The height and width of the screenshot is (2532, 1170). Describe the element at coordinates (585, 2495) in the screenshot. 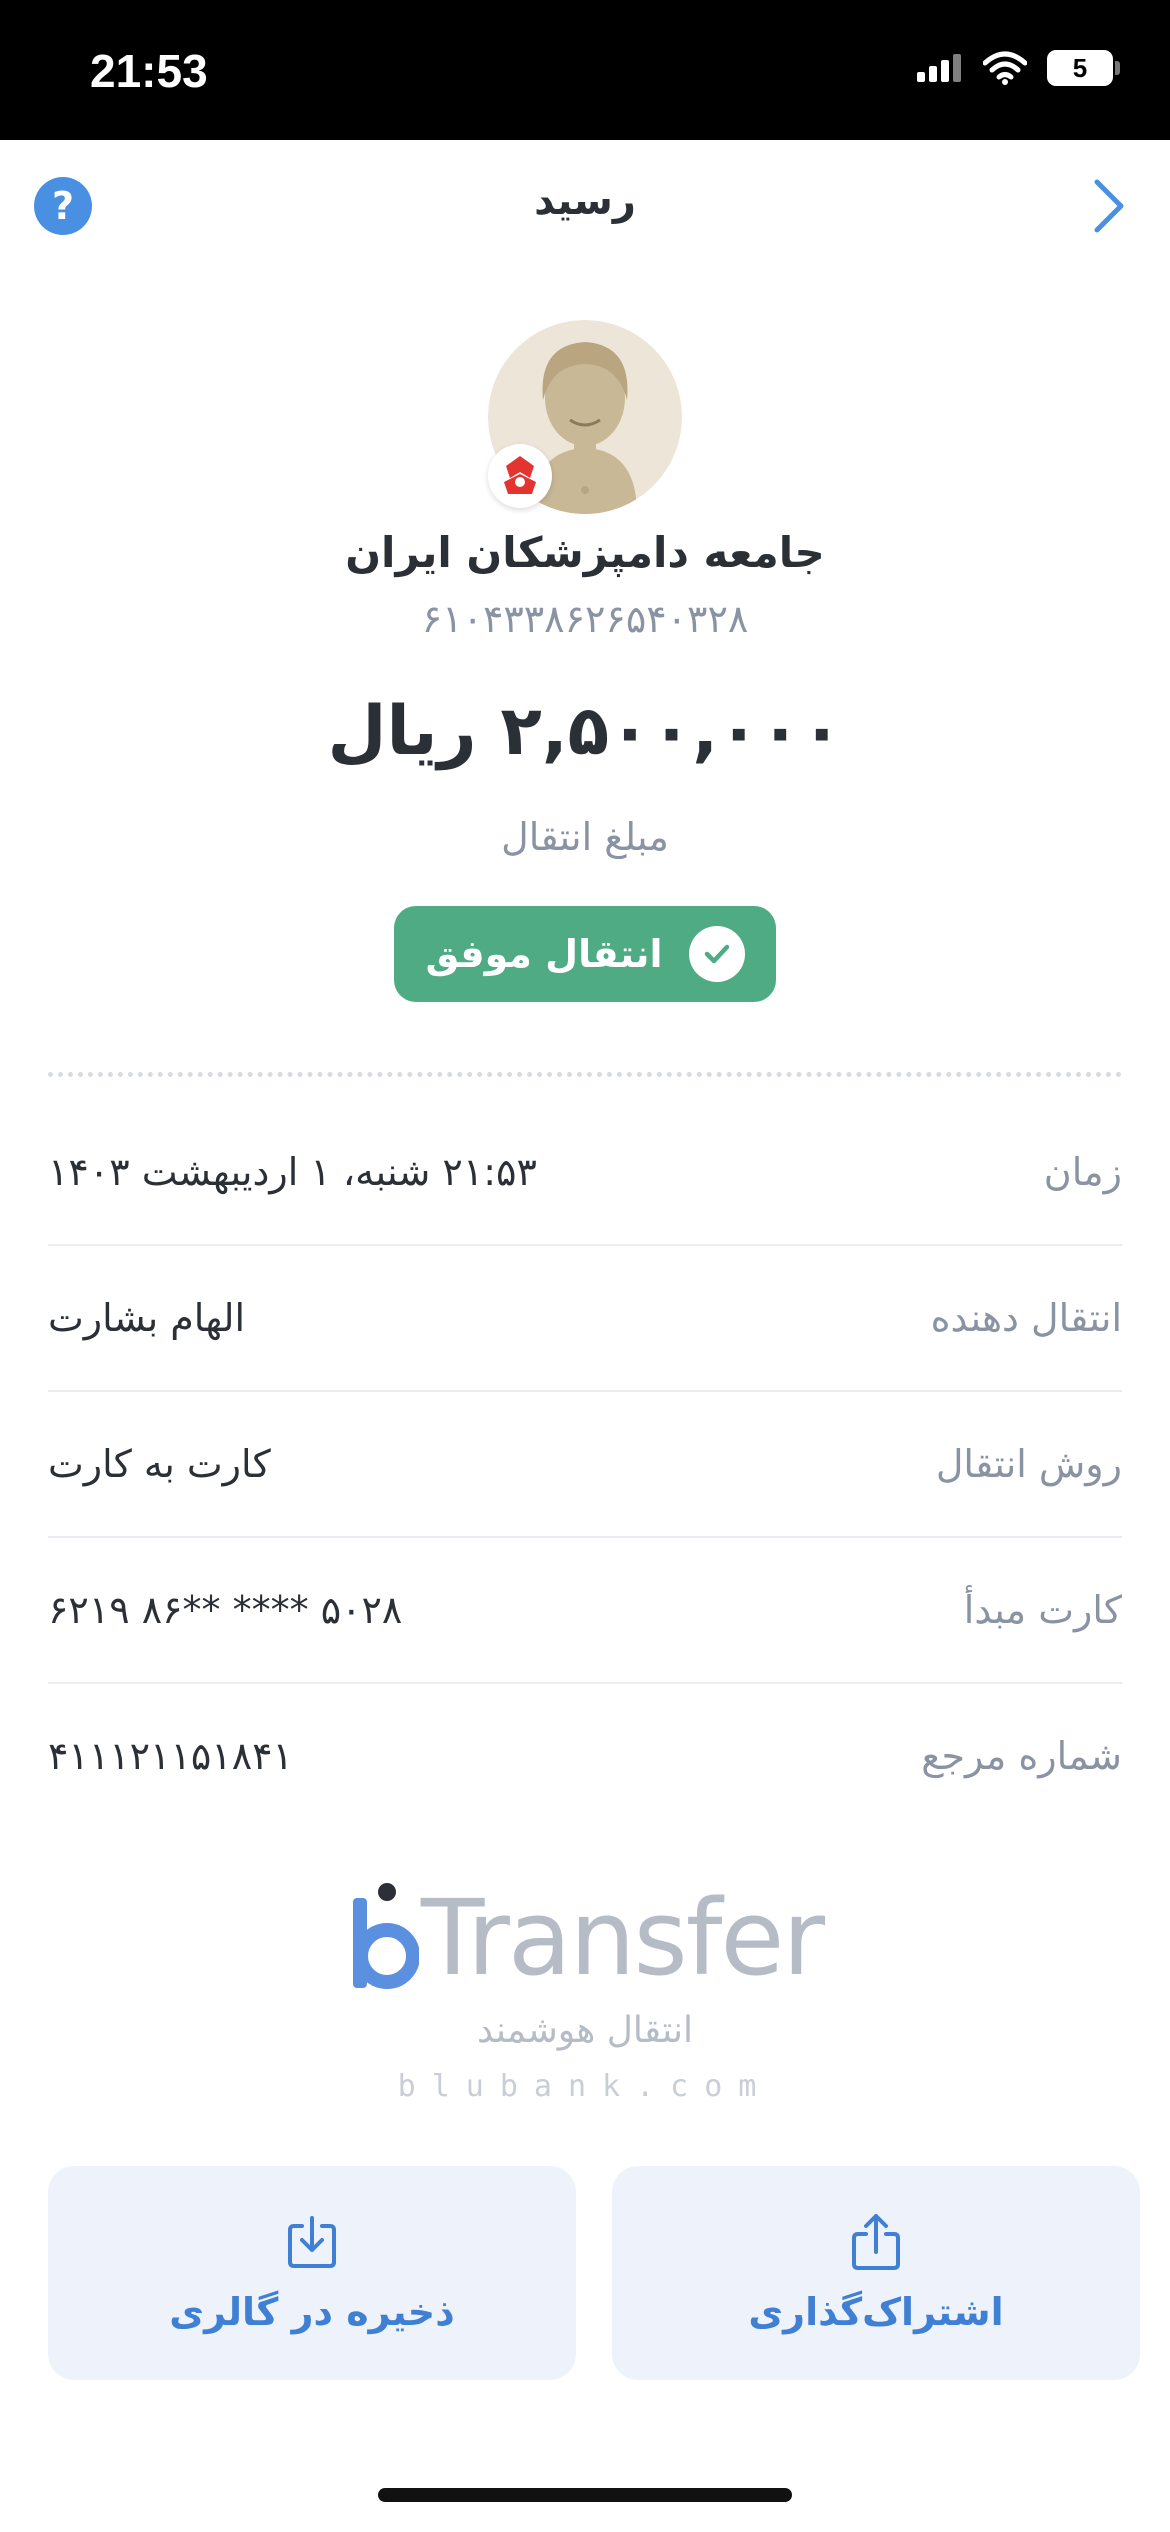

I see `home-indicator` at that location.